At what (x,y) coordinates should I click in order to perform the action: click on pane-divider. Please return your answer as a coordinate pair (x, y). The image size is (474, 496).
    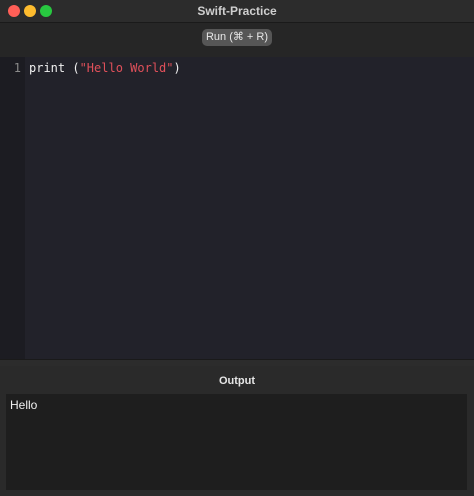
    Looking at the image, I should click on (237, 362).